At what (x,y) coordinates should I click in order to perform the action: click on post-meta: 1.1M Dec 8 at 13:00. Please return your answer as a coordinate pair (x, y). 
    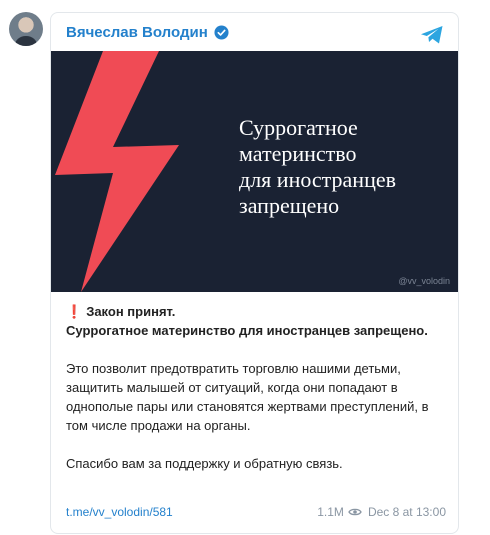
    Looking at the image, I should click on (381, 512).